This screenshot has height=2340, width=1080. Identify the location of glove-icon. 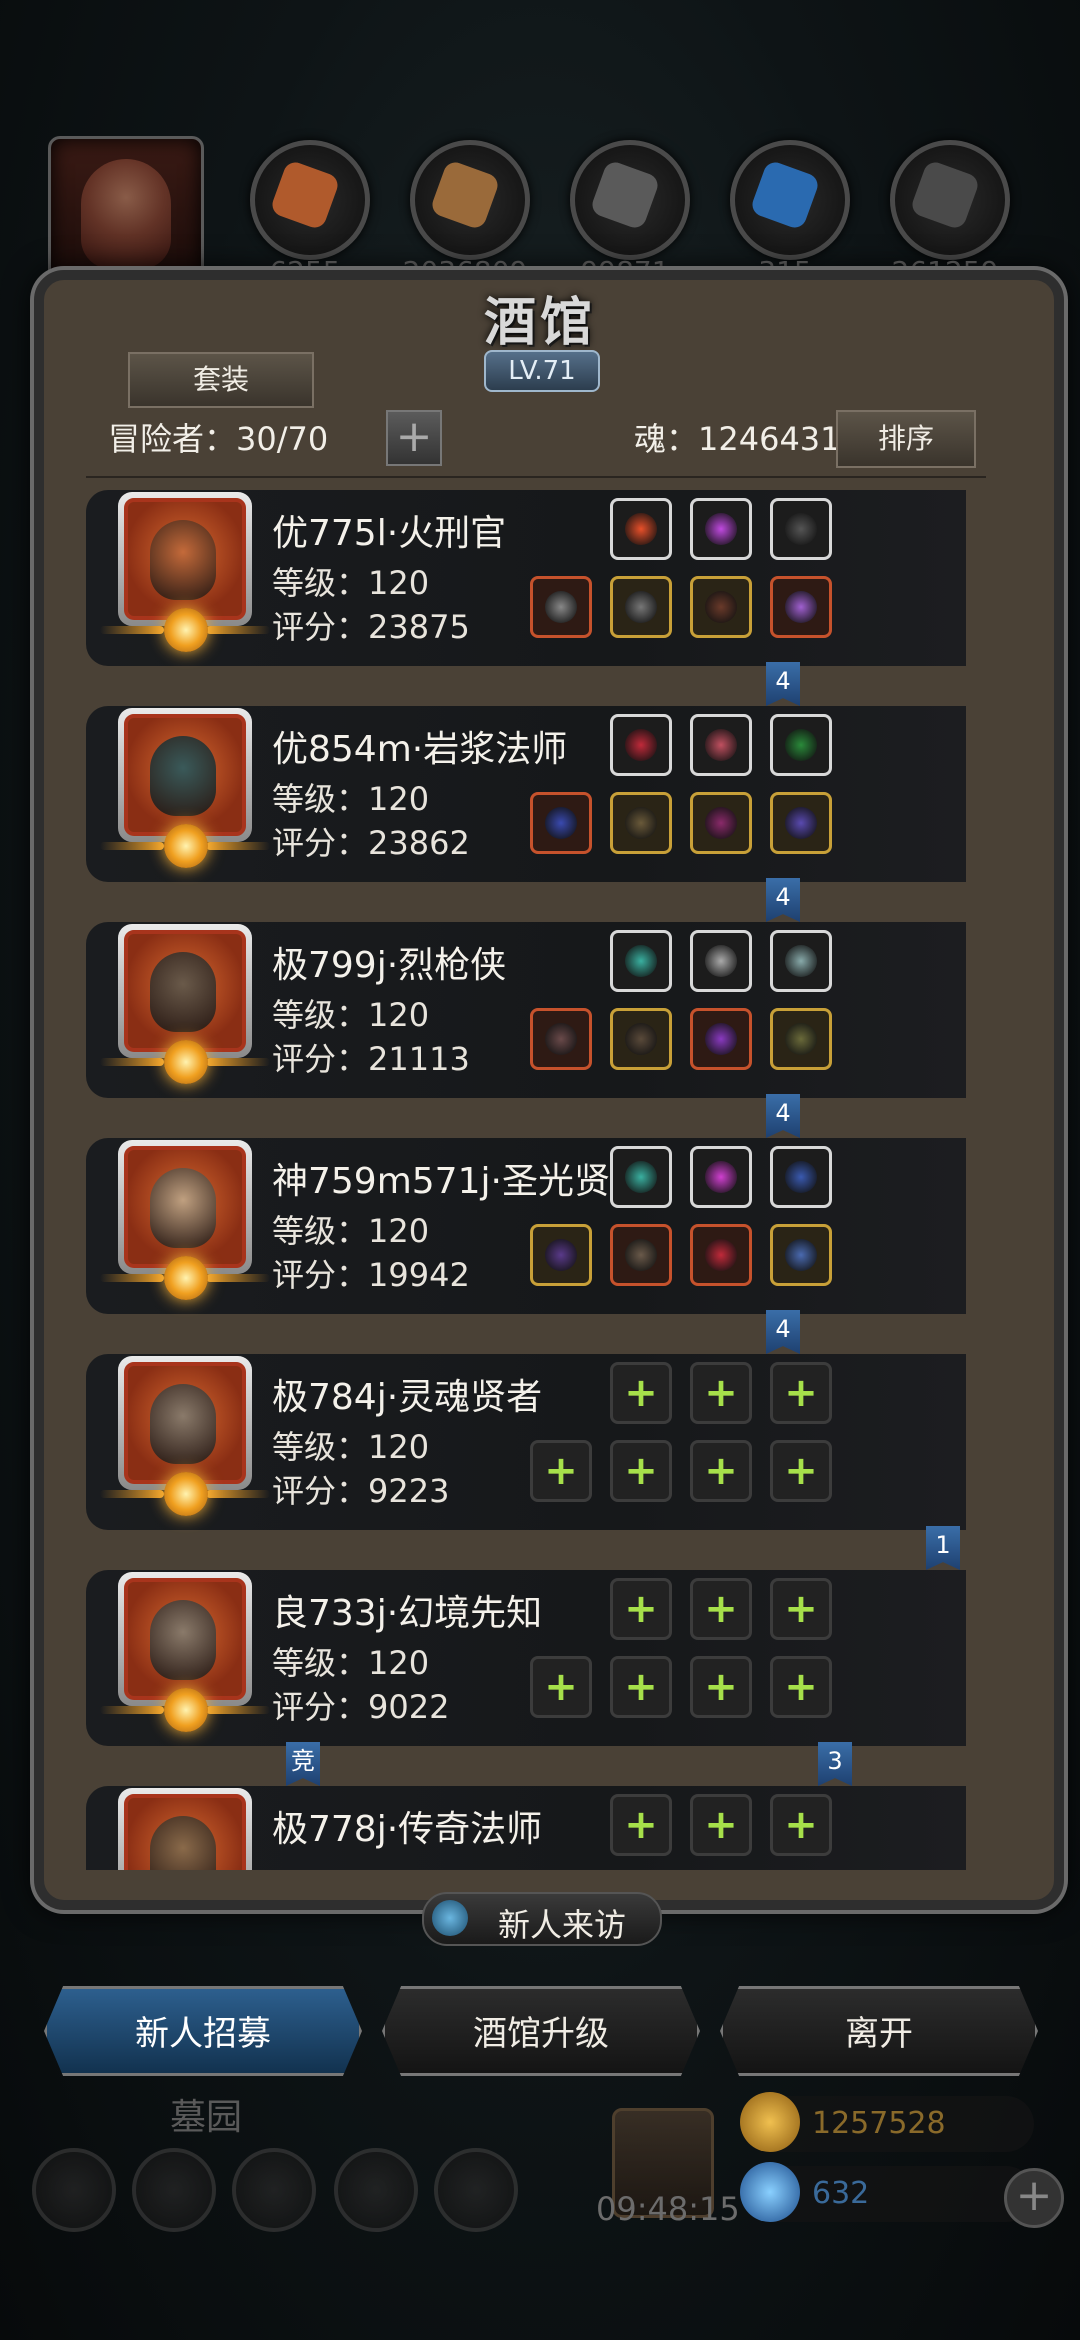
(801, 529).